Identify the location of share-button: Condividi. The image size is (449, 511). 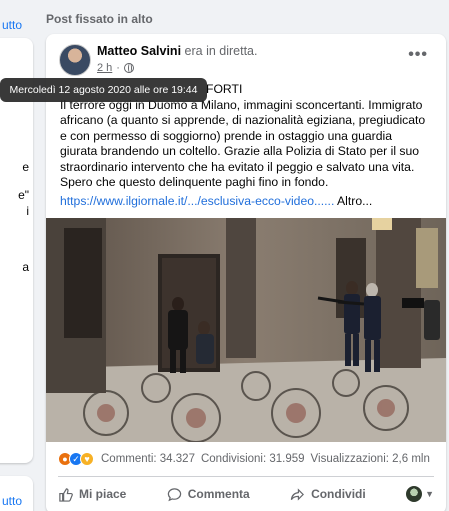
(328, 494).